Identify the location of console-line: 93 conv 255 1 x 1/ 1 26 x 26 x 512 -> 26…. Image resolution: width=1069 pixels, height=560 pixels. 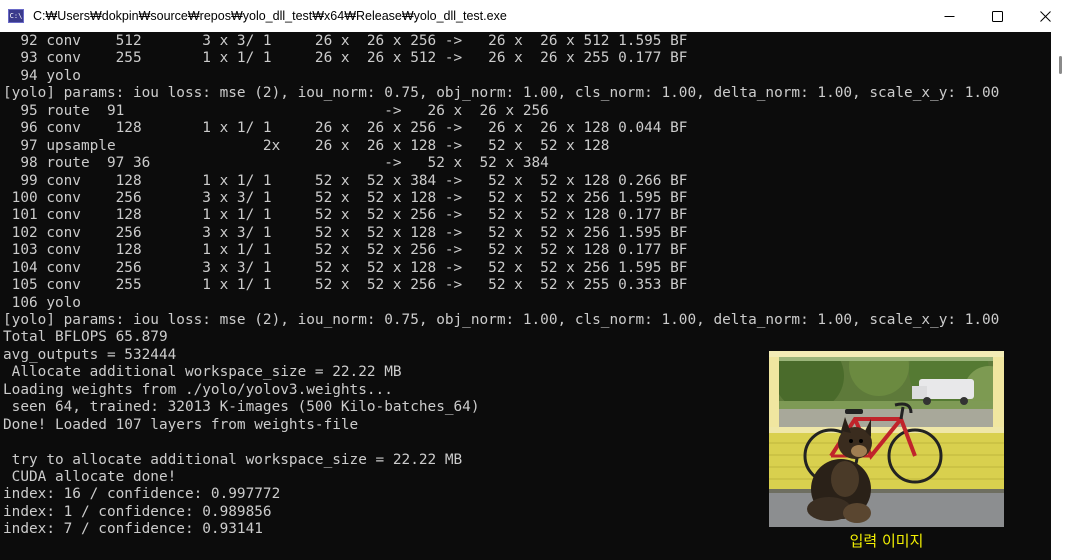
(345, 58).